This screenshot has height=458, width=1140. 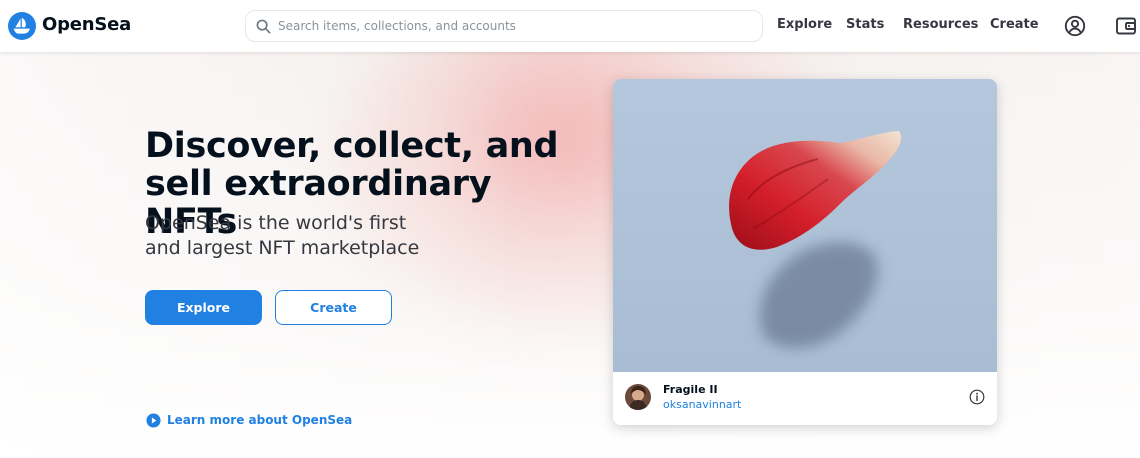 What do you see at coordinates (702, 404) in the screenshot?
I see `nft-creator-link: oksanavinnart` at bounding box center [702, 404].